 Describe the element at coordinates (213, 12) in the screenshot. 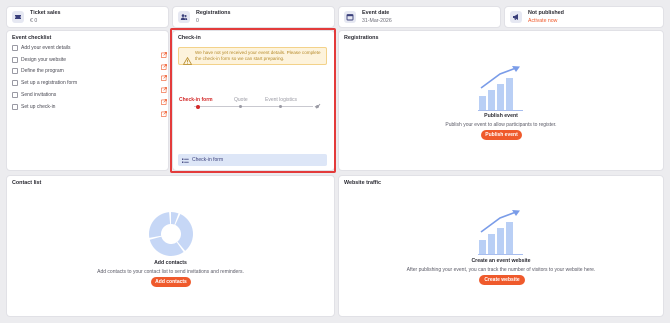

I see `stat-label: Registrations` at that location.